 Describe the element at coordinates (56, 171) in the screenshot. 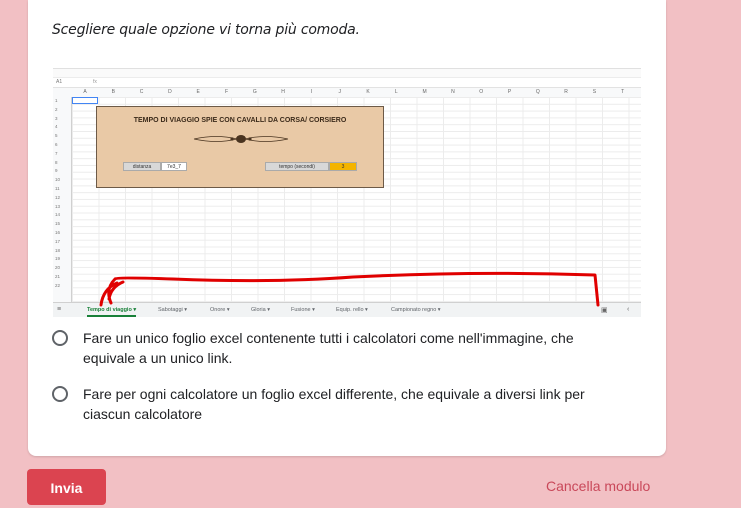

I see `row-header: 9` at that location.